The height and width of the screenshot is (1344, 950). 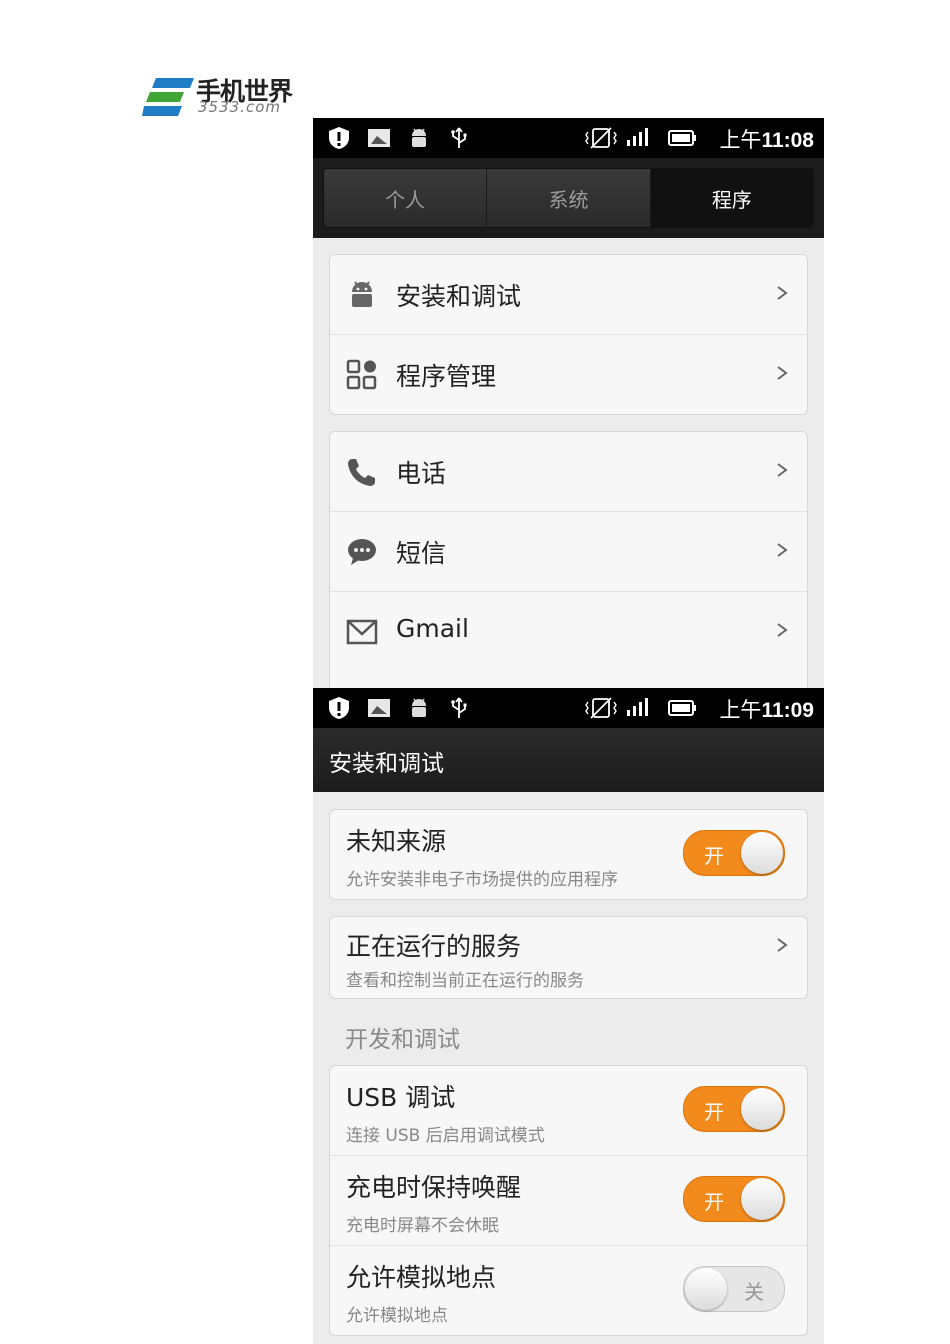 I want to click on site-logo: 手机世界 3533.com, so click(x=225, y=96).